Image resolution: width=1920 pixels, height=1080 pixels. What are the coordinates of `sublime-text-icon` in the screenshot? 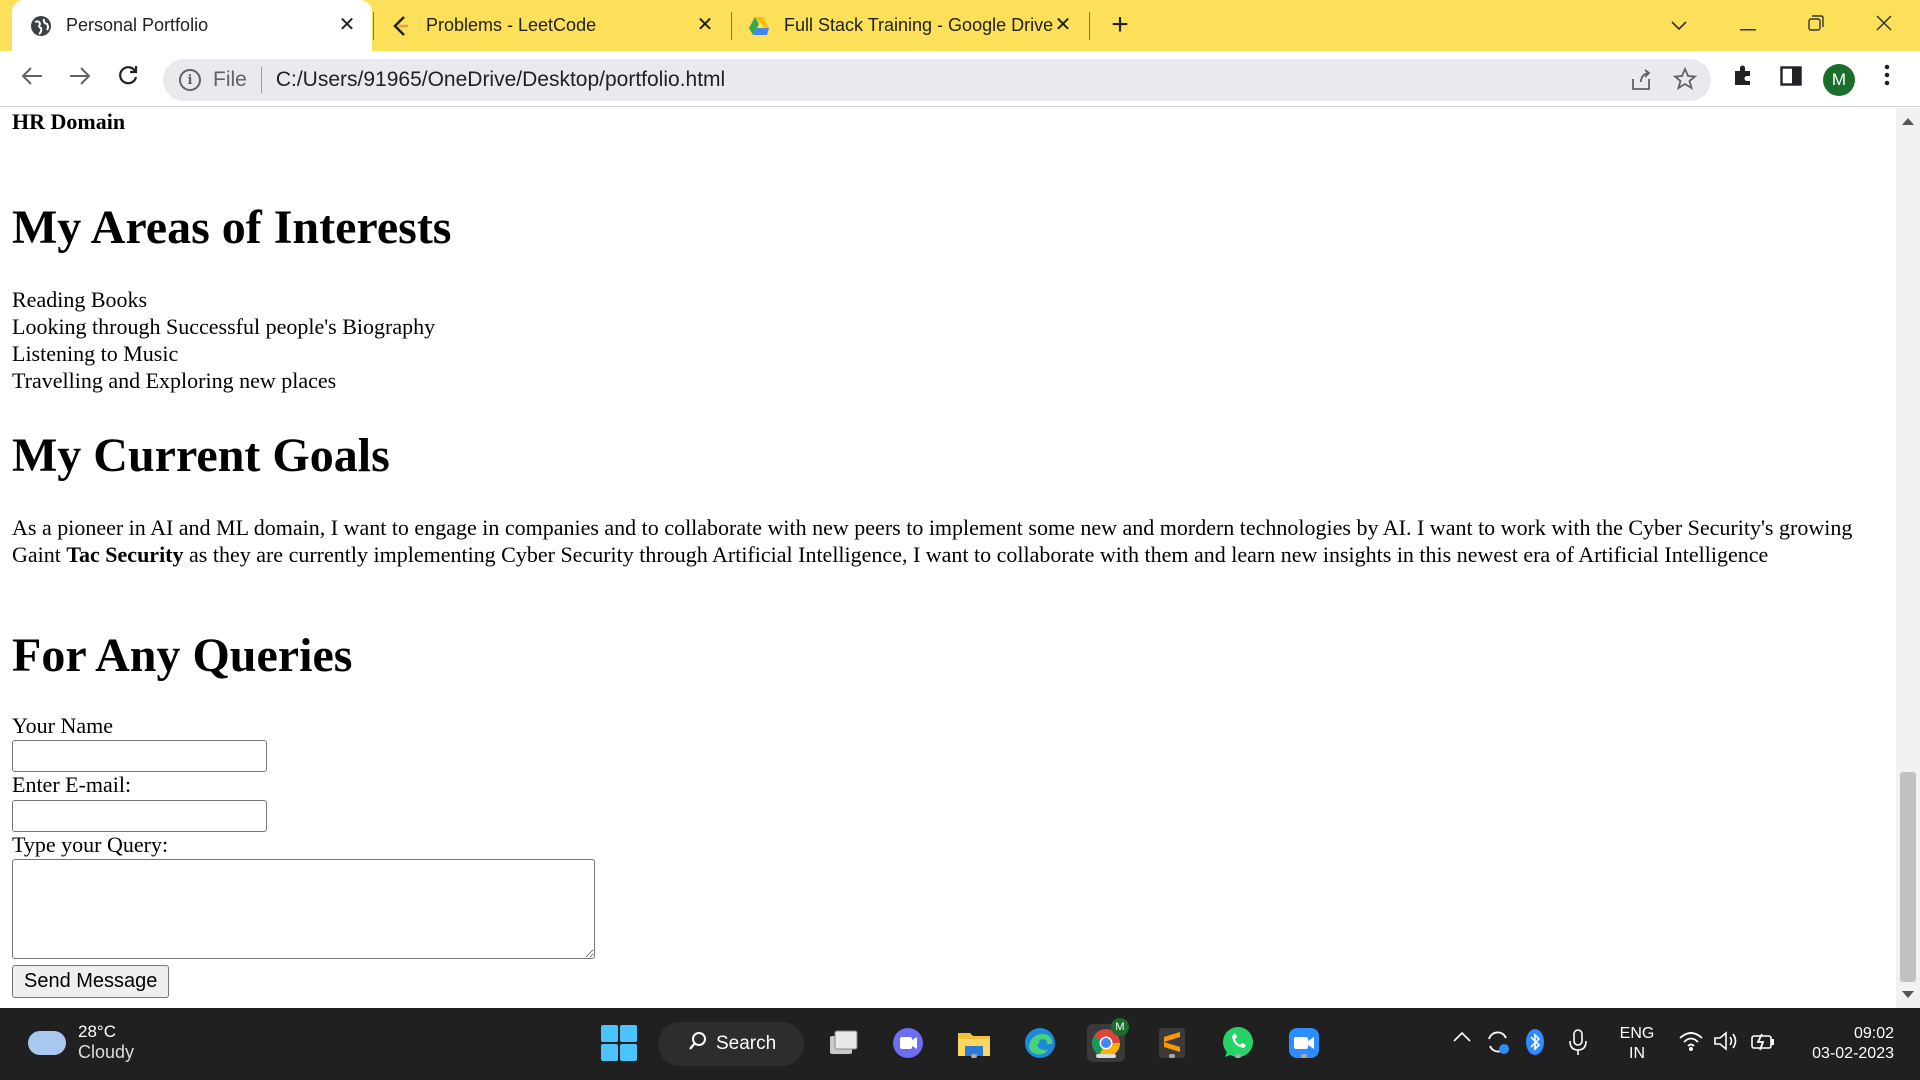 It's located at (1172, 1043).